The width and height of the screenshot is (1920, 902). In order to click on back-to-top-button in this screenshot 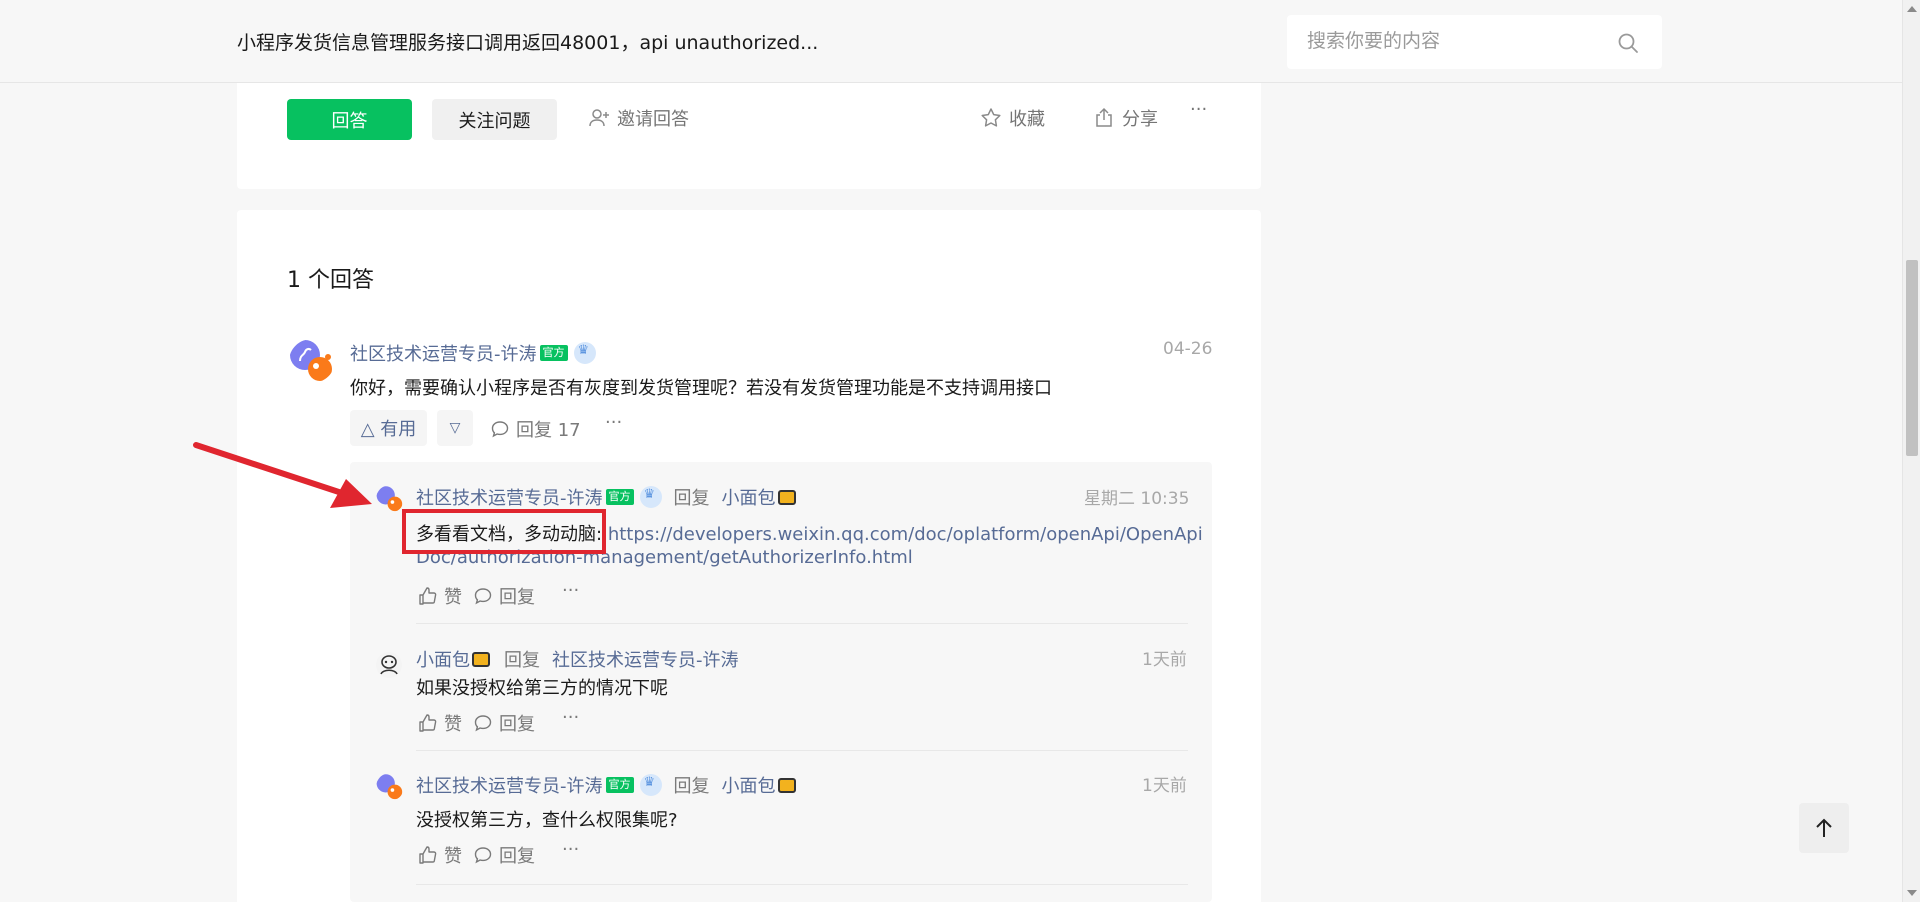, I will do `click(1824, 828)`.